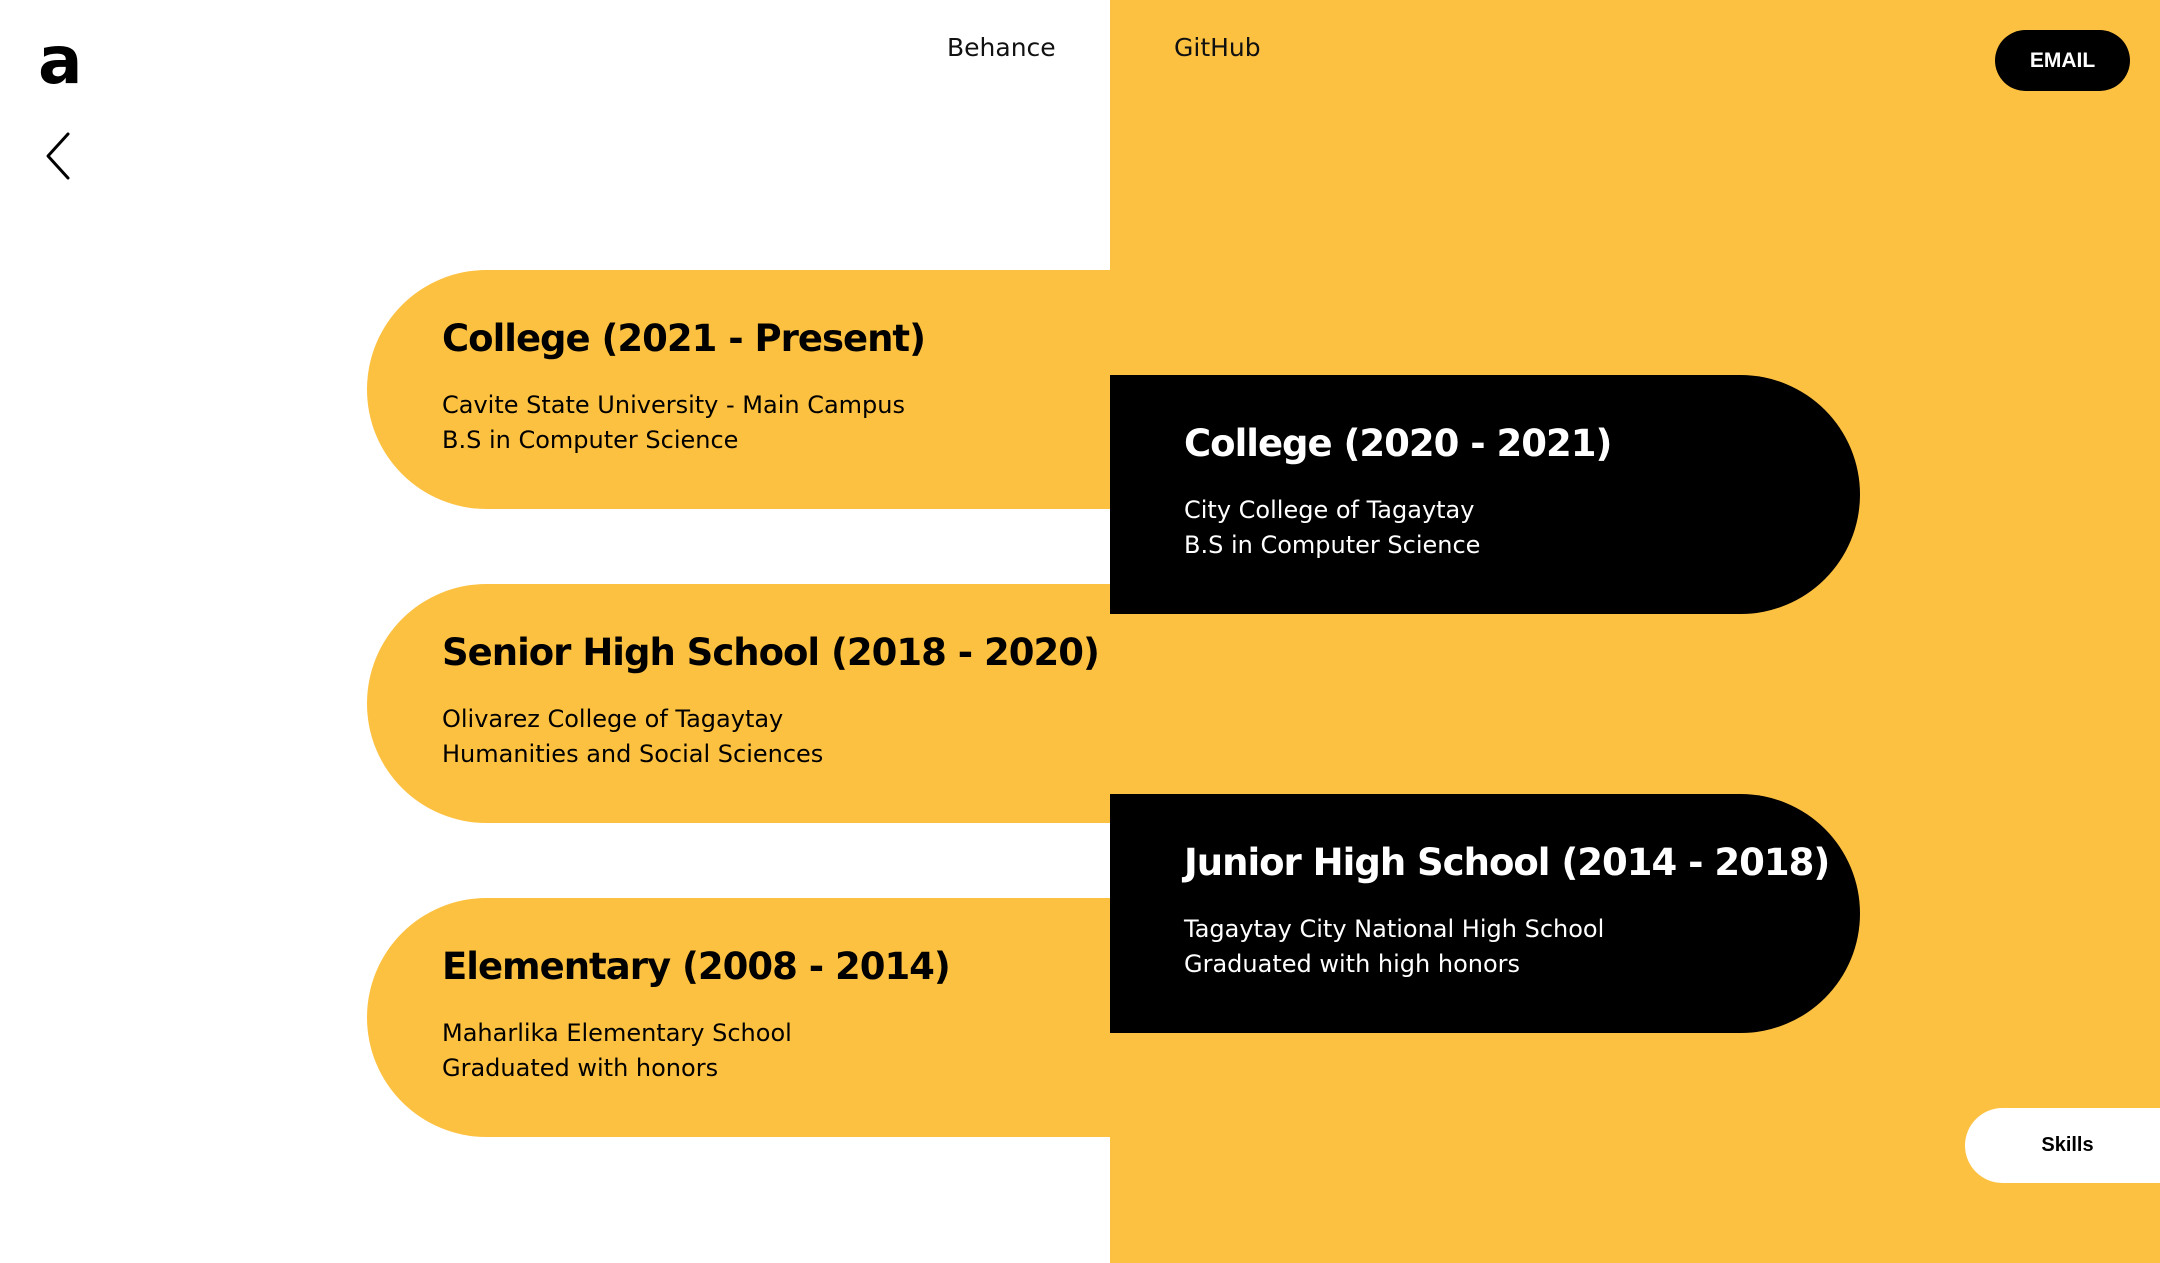 The width and height of the screenshot is (2160, 1263). What do you see at coordinates (613, 719) in the screenshot?
I see `card-school: Olivarez College of Tagaytay` at bounding box center [613, 719].